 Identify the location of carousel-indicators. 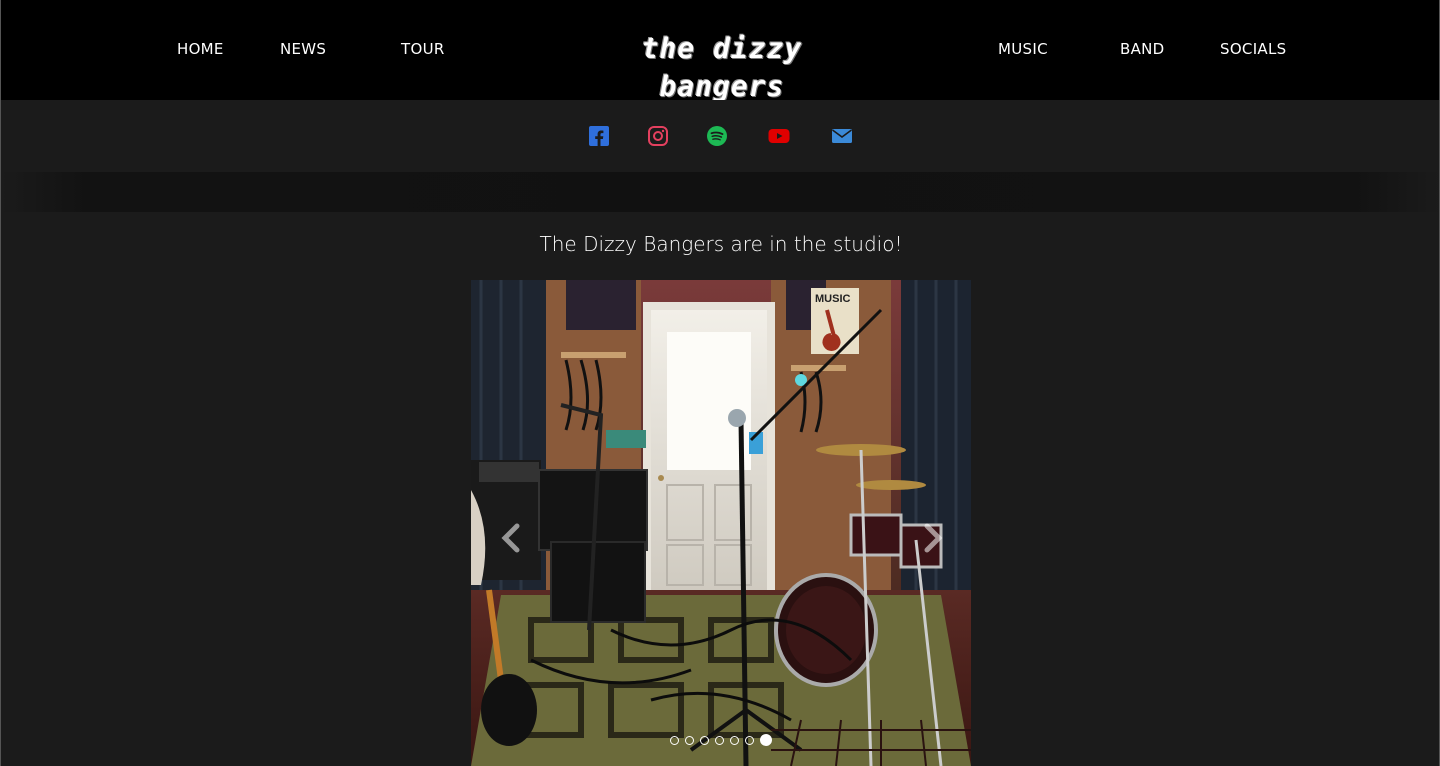
(721, 740).